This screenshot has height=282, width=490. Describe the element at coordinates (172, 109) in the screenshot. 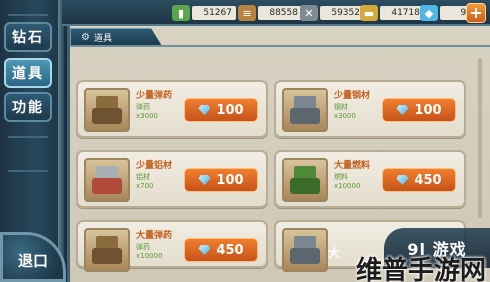

I see `shop-item-card: 少量弹药 弹药 x3000 100` at that location.